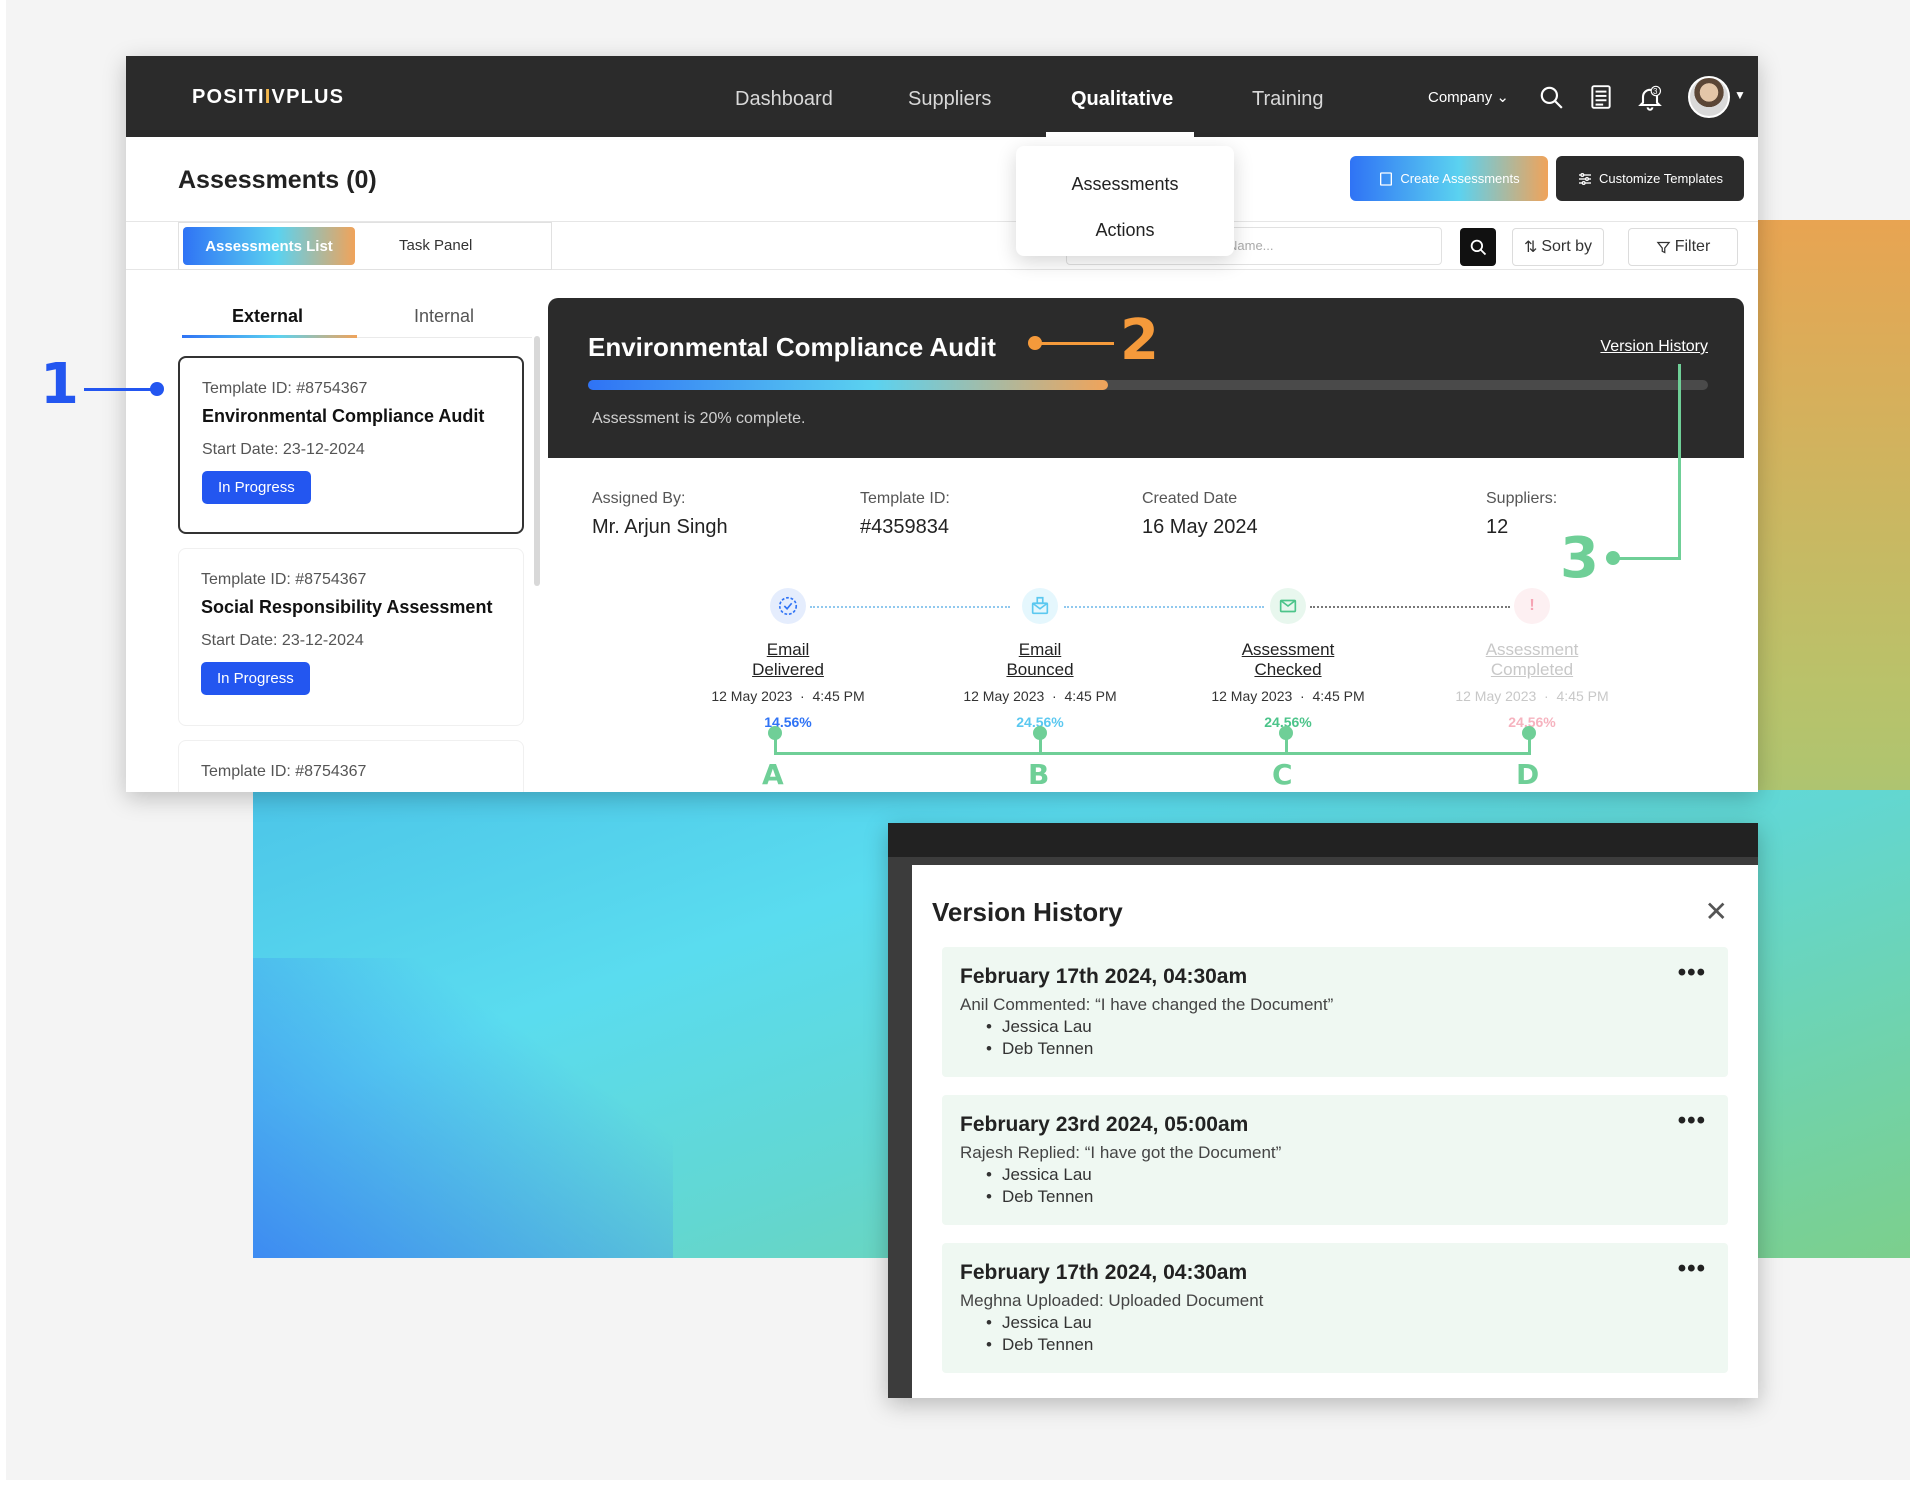  Describe the element at coordinates (1040, 606) in the screenshot. I see `bounced-mail-icon` at that location.